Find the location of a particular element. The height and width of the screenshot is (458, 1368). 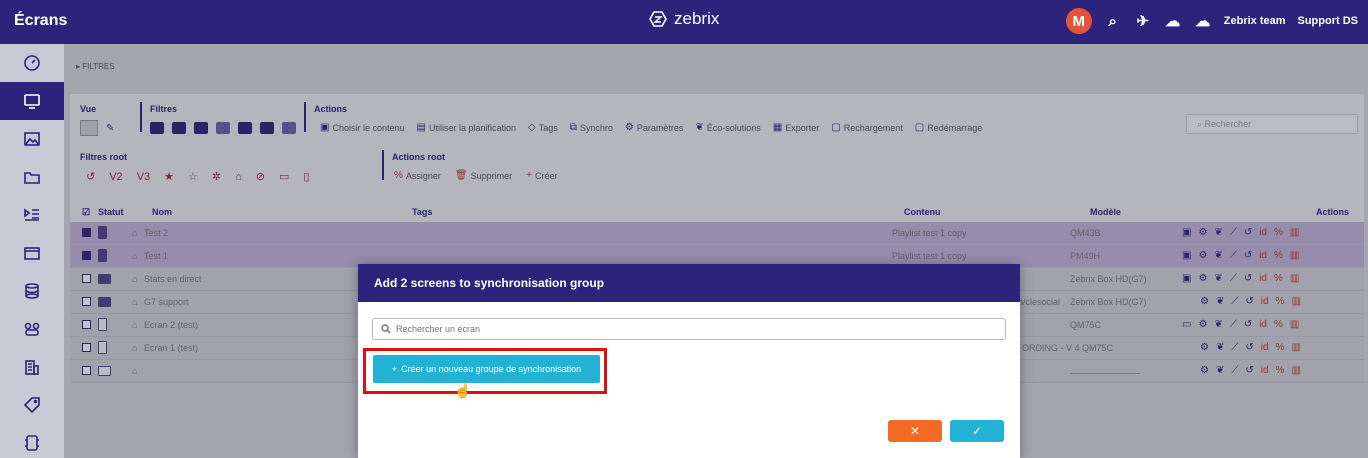

sidebar-item-media is located at coordinates (32, 139).